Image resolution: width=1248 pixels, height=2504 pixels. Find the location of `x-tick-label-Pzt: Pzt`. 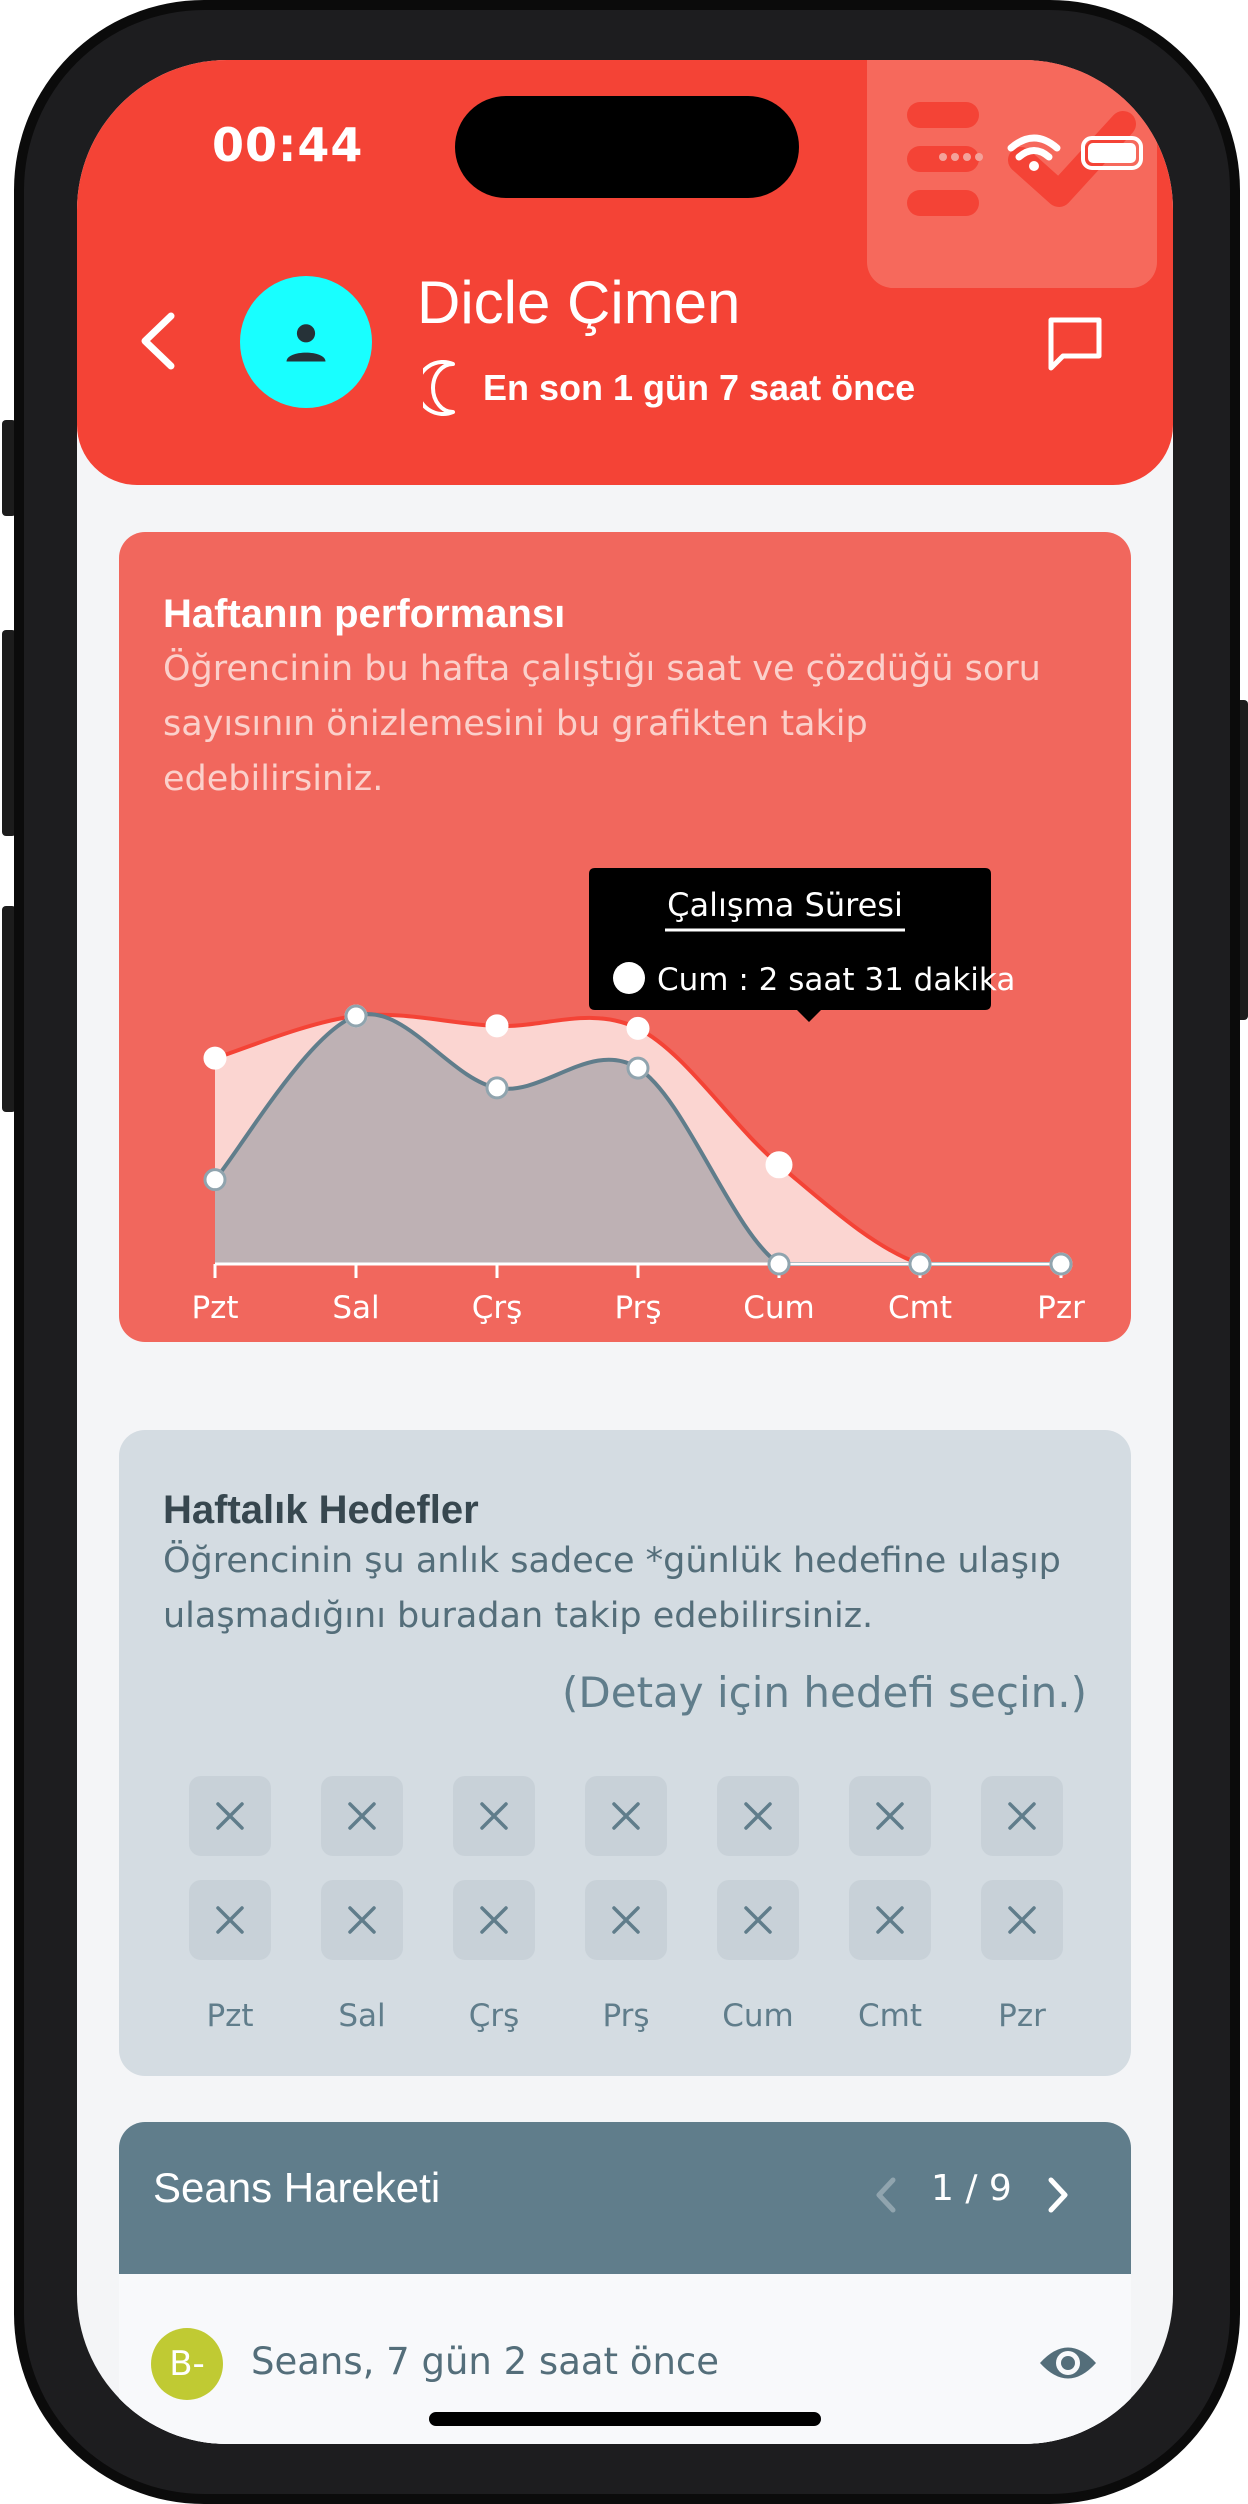

x-tick-label-Pzt: Pzt is located at coordinates (214, 1308).